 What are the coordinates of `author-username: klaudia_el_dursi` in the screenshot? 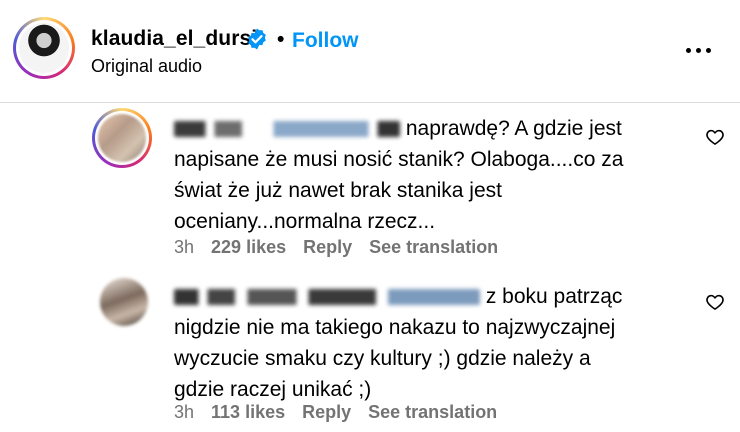 It's located at (174, 39).